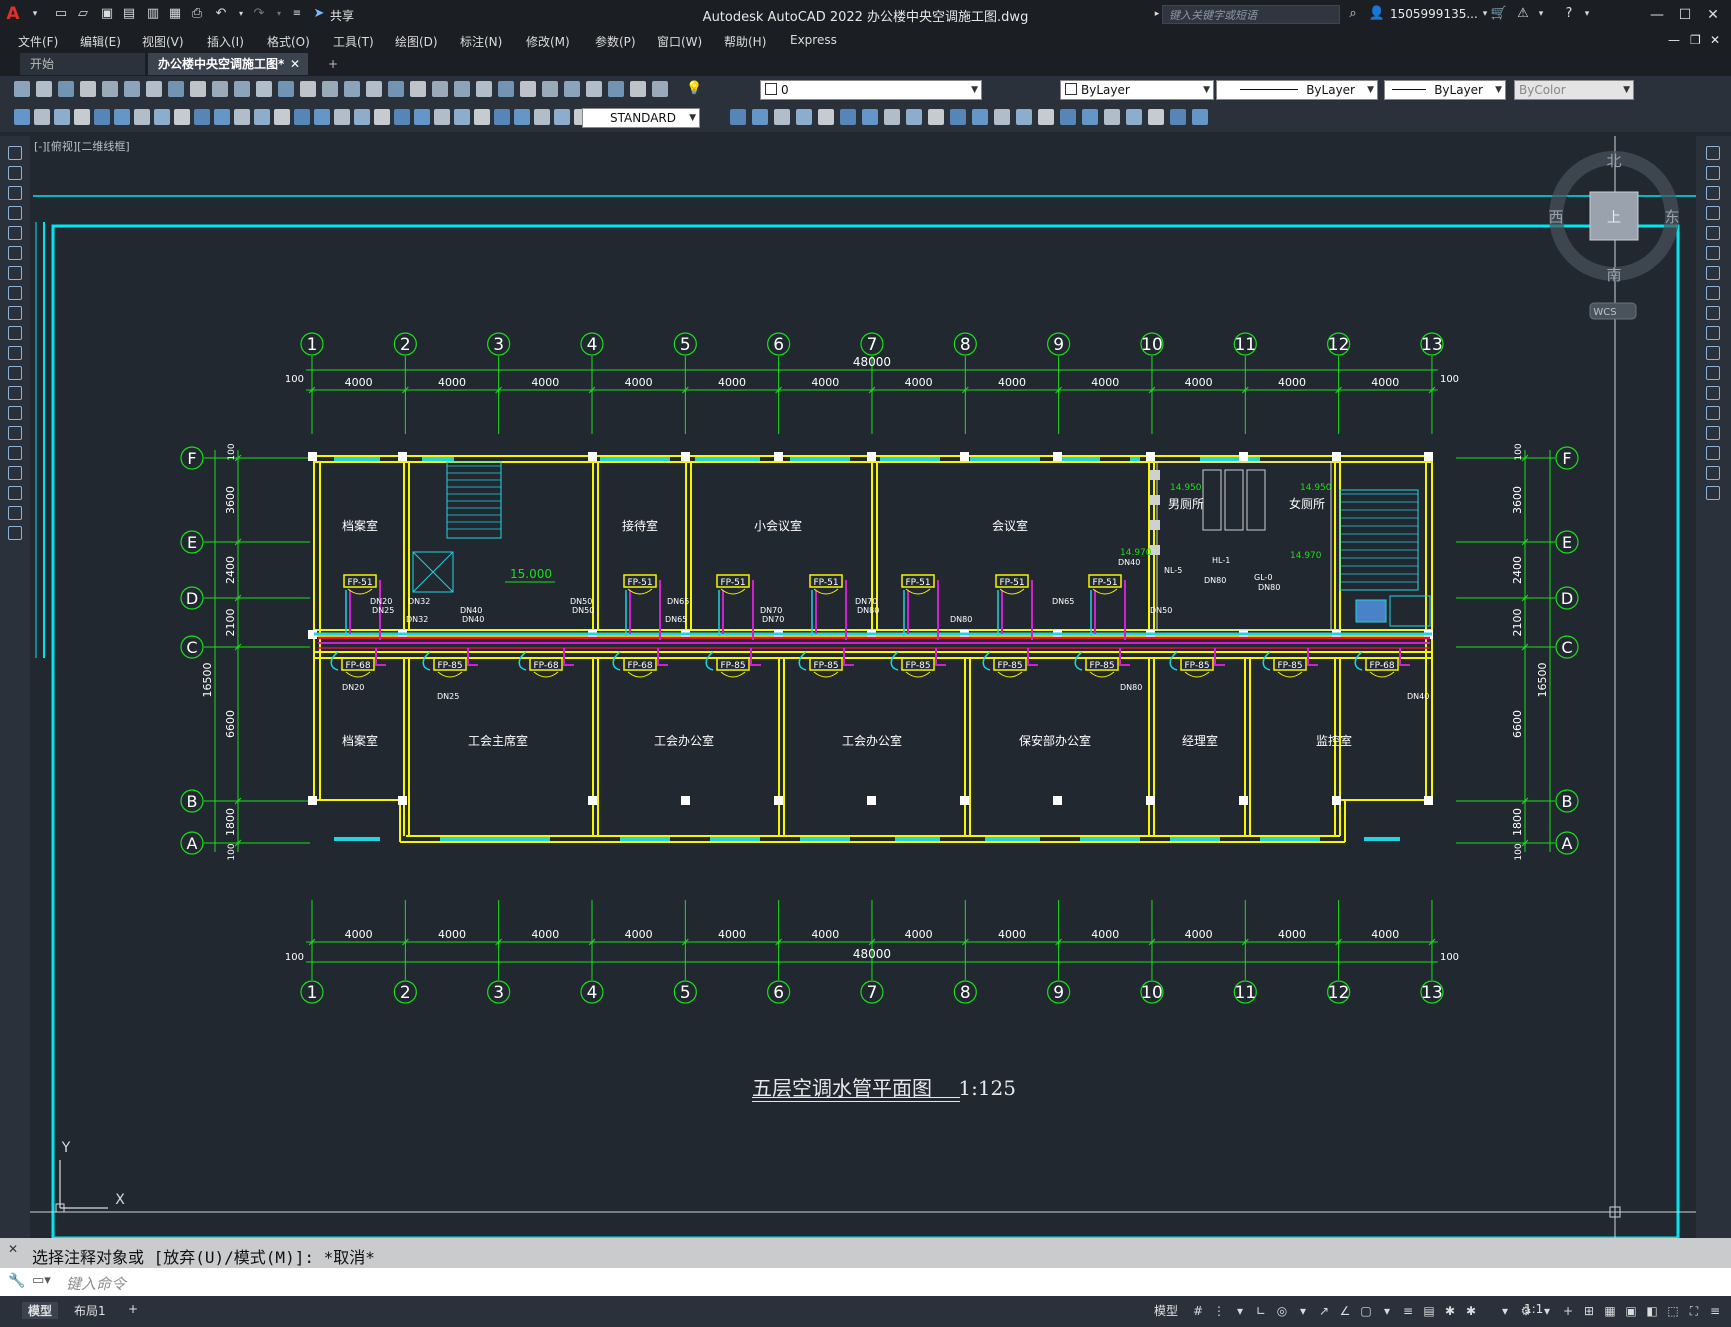 Image resolution: width=1731 pixels, height=1327 pixels. What do you see at coordinates (41, 1280) in the screenshot?
I see `recent-commands-icon: ▭▾` at bounding box center [41, 1280].